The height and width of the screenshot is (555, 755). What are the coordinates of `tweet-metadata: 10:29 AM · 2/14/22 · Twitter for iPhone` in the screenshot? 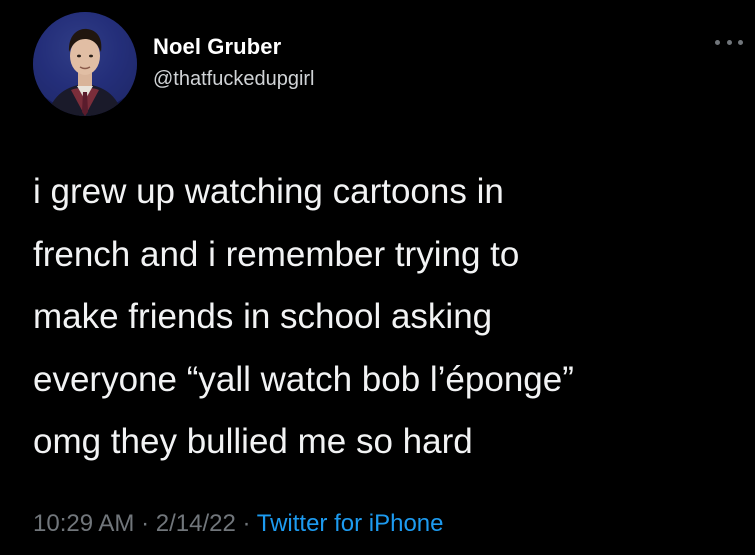 It's located at (238, 524).